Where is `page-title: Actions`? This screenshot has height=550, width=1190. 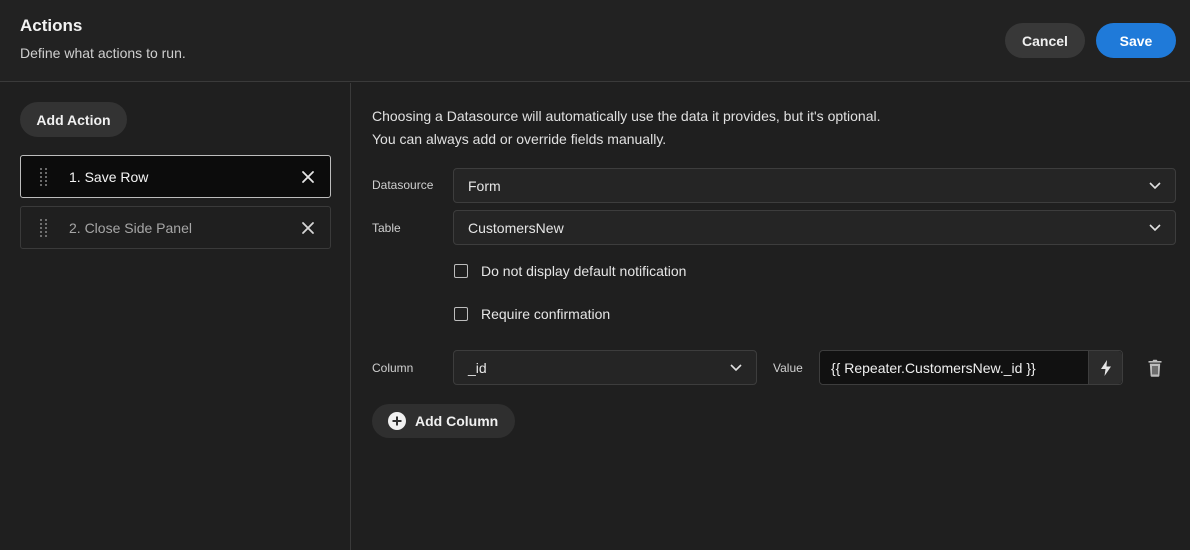
page-title: Actions is located at coordinates (51, 25).